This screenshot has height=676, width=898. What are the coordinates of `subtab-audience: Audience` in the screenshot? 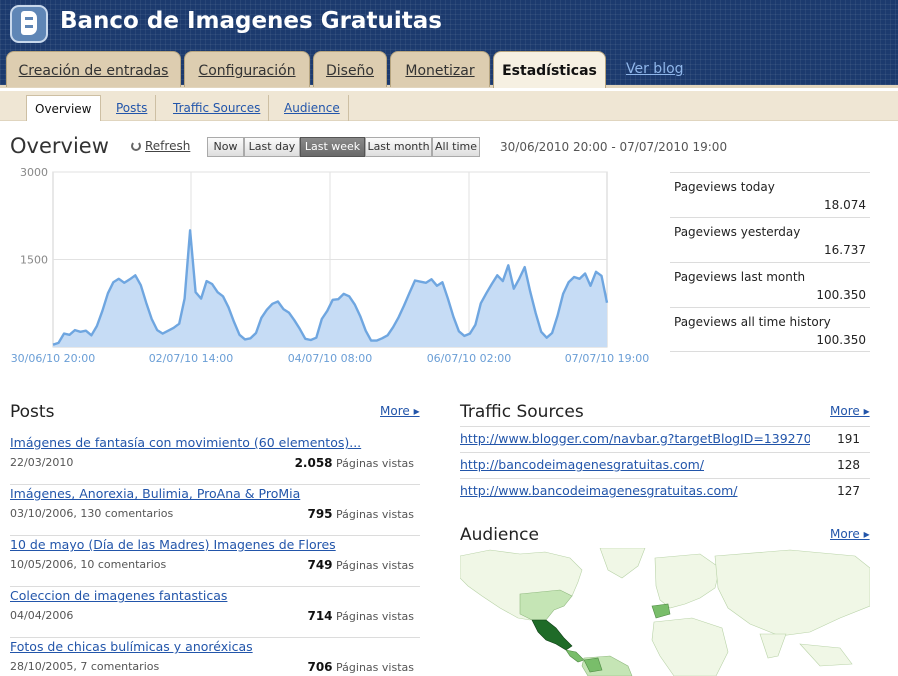 It's located at (312, 108).